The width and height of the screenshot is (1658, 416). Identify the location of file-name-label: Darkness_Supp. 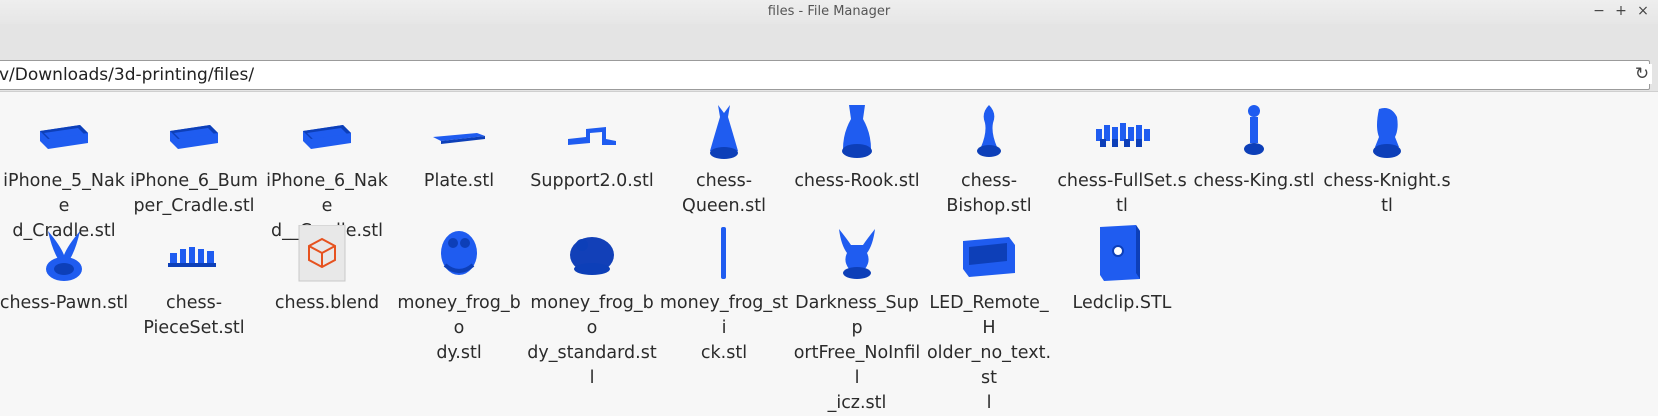
(857, 315).